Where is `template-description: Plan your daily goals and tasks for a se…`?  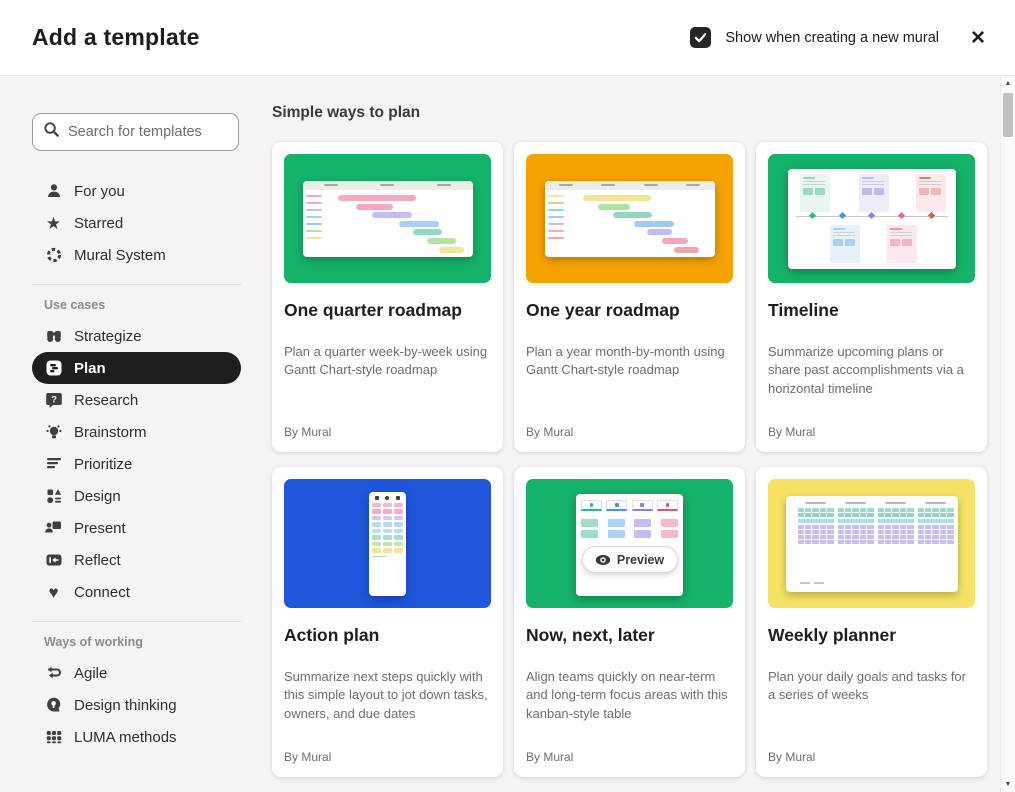 template-description: Plan your daily goals and tasks for a se… is located at coordinates (867, 686).